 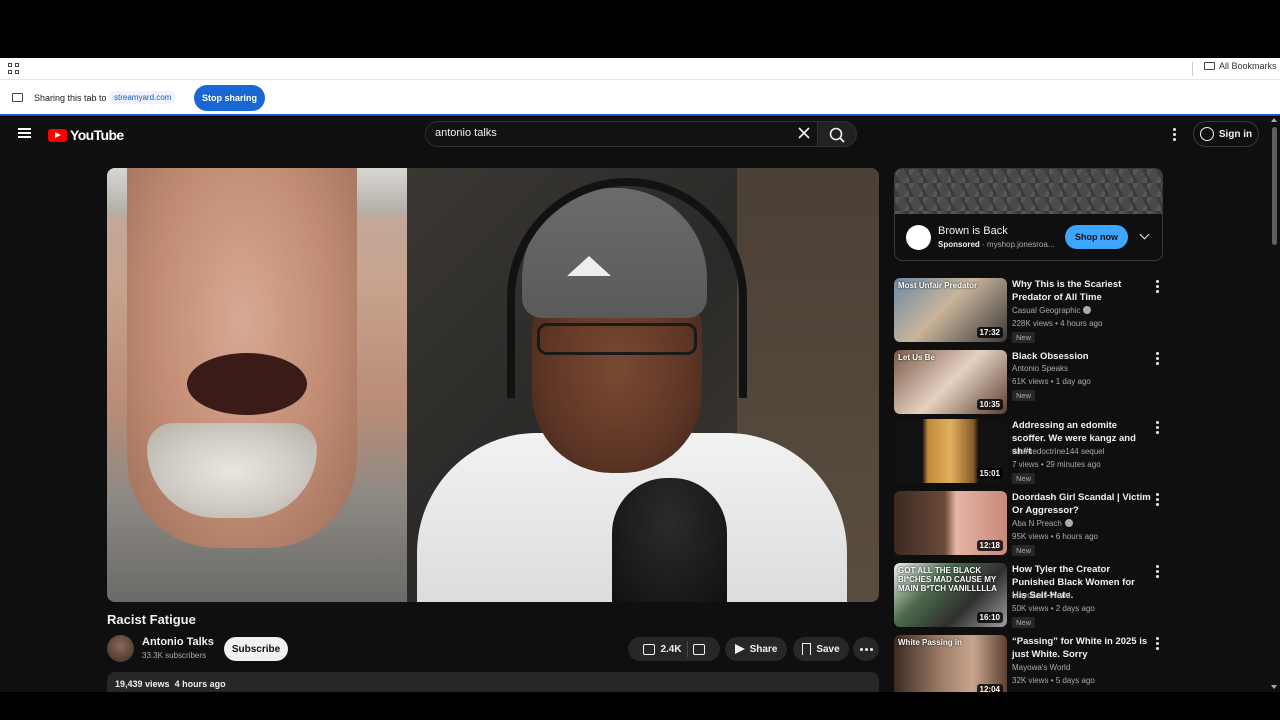 I want to click on channel-name-text: Aba N Preach, so click(x=1037, y=523).